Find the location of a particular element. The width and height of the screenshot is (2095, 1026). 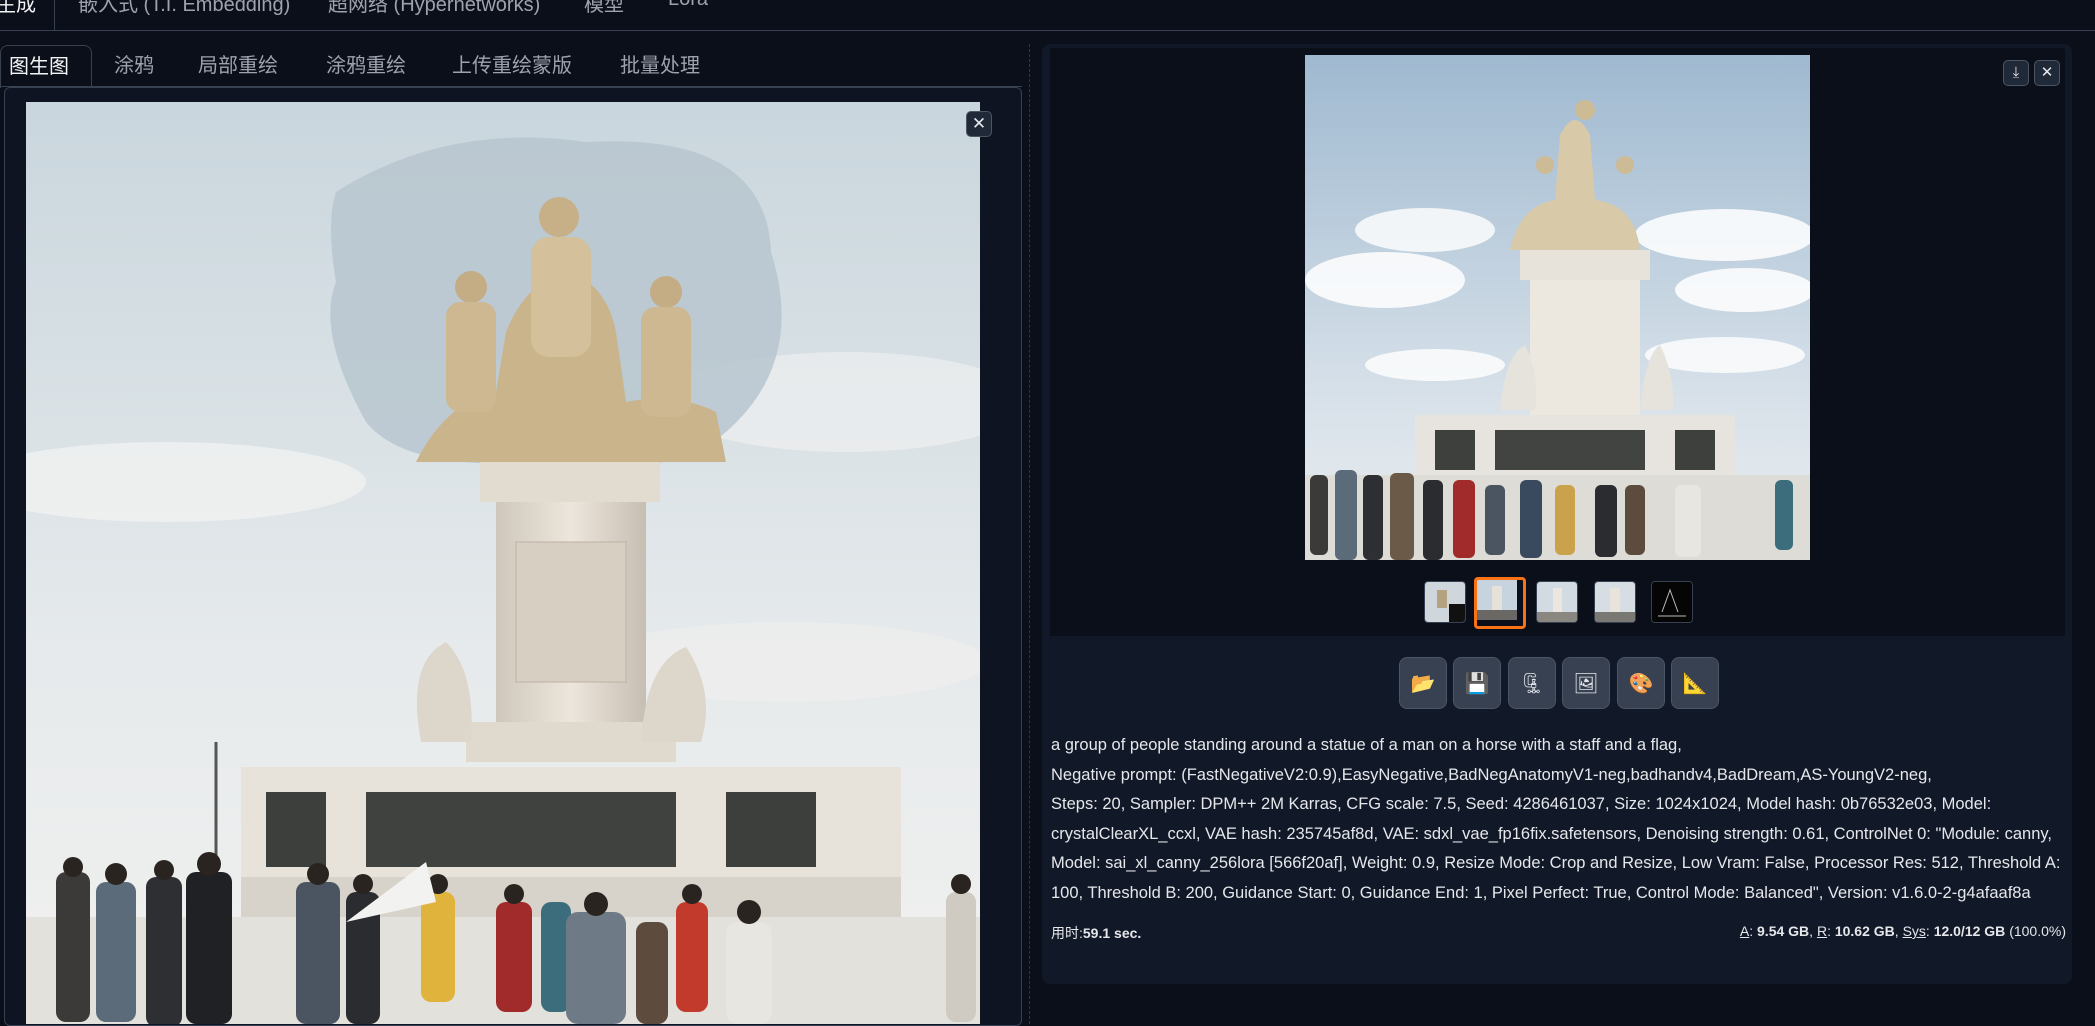

palette-icon: 🎨 is located at coordinates (1641, 683).